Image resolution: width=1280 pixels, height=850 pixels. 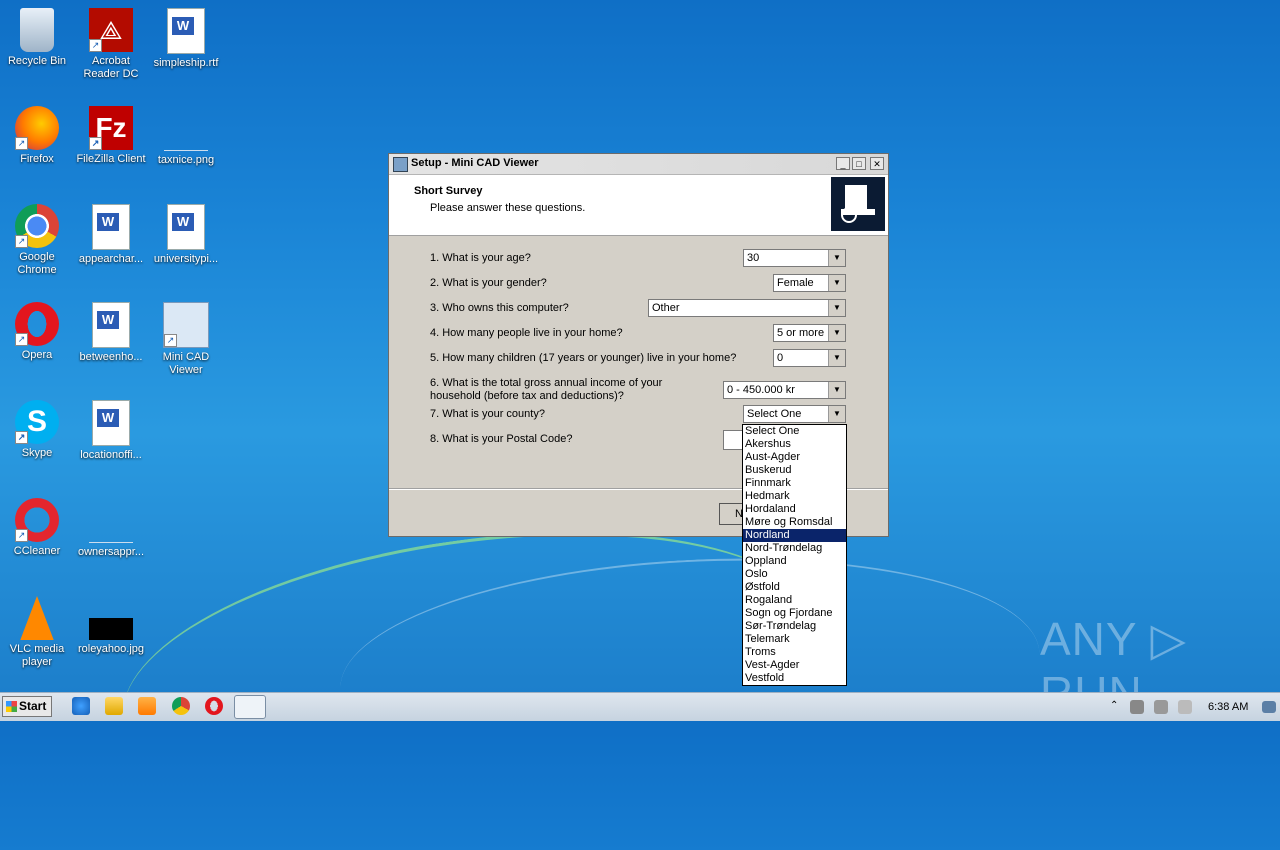 What do you see at coordinates (111, 626) in the screenshot?
I see `desktop-icon-roleyahoo: roleyahoo.jpg` at bounding box center [111, 626].